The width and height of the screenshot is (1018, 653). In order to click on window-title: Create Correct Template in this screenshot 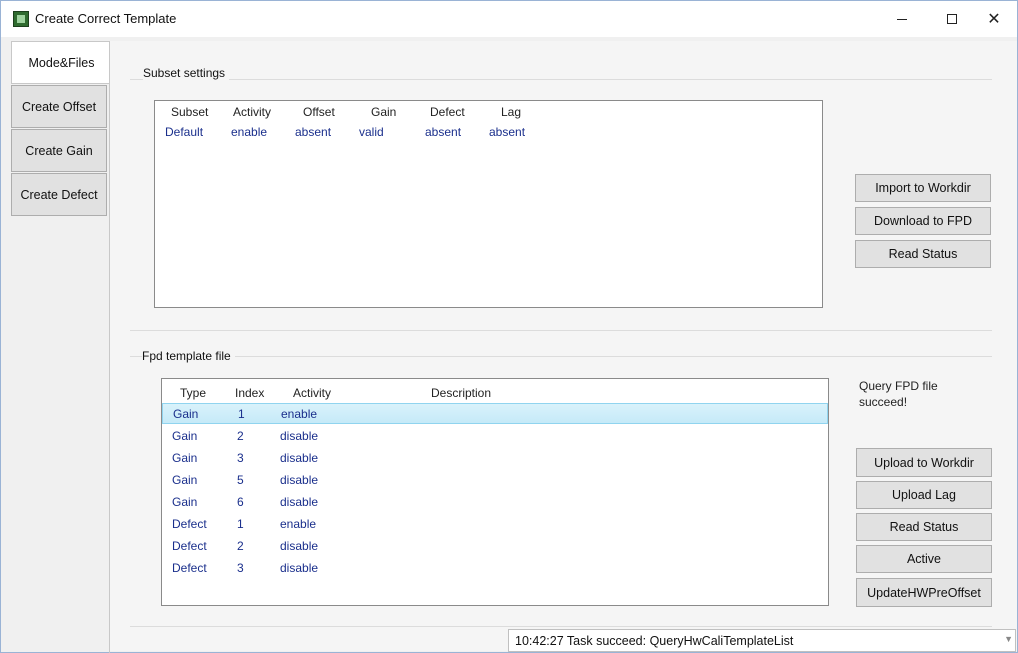, I will do `click(106, 18)`.